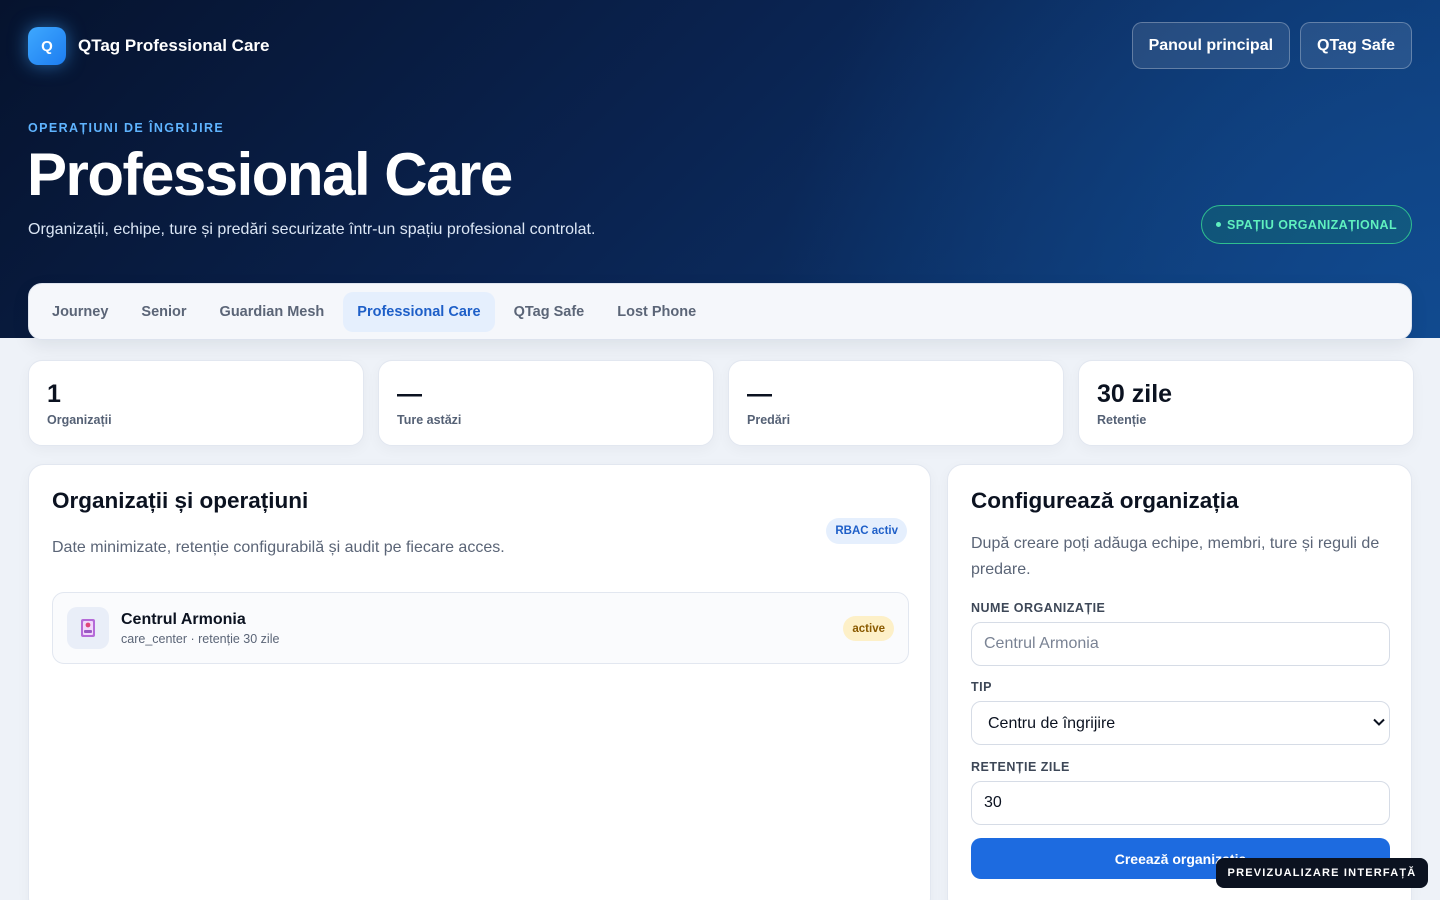 The height and width of the screenshot is (900, 1440). I want to click on rbac-badge: RBAC activ, so click(866, 531).